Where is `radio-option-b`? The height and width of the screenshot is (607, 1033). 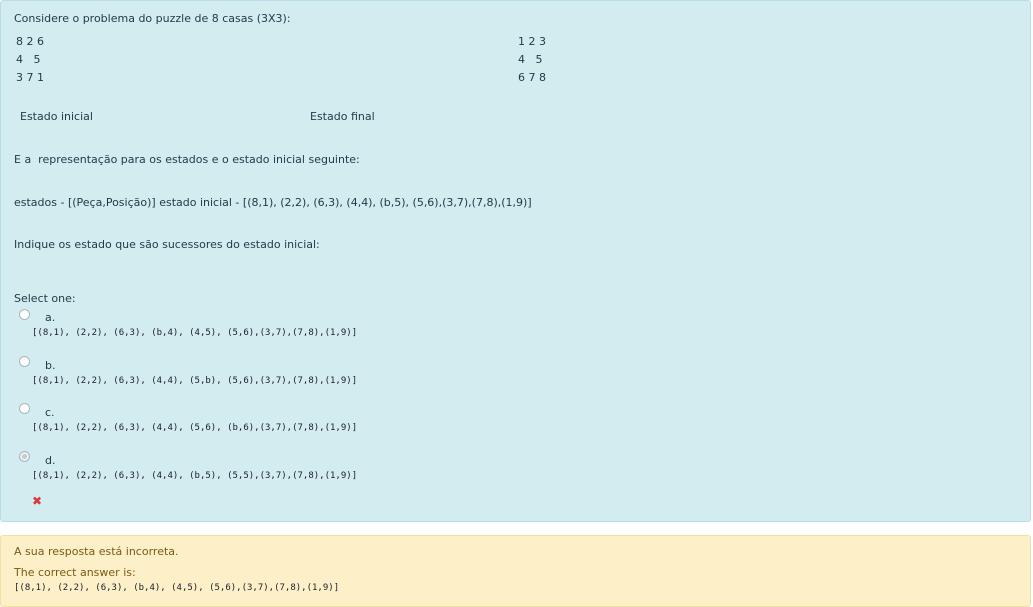 radio-option-b is located at coordinates (24, 361).